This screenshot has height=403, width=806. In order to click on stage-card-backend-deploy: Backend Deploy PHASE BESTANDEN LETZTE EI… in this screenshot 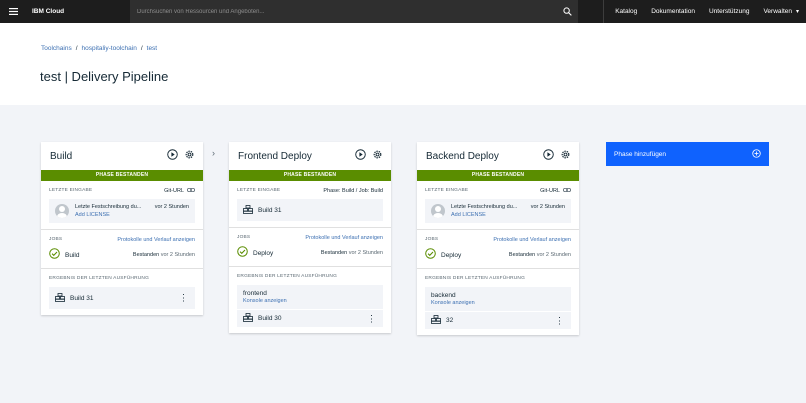, I will do `click(498, 238)`.